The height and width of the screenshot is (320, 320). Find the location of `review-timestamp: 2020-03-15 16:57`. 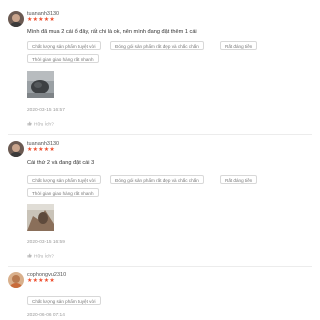

review-timestamp: 2020-03-15 16:57 is located at coordinates (46, 110).